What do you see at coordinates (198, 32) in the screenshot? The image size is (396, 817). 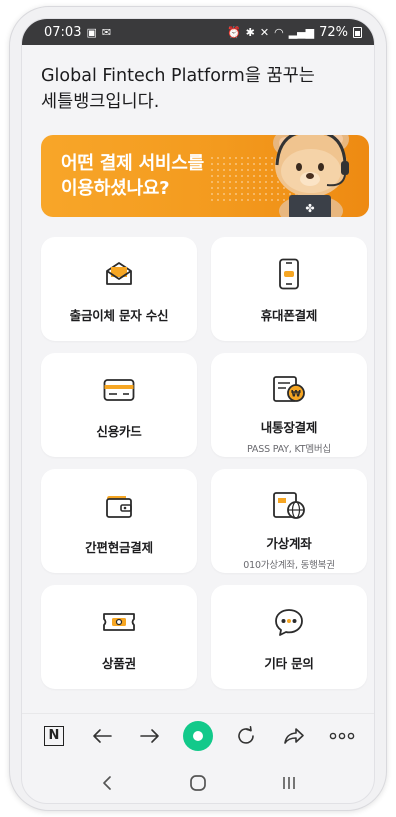 I see `status-bar: 07:03 ▣ ✉ ⏰ ✱ ✕ ◠ ▂▄▆ 72%` at bounding box center [198, 32].